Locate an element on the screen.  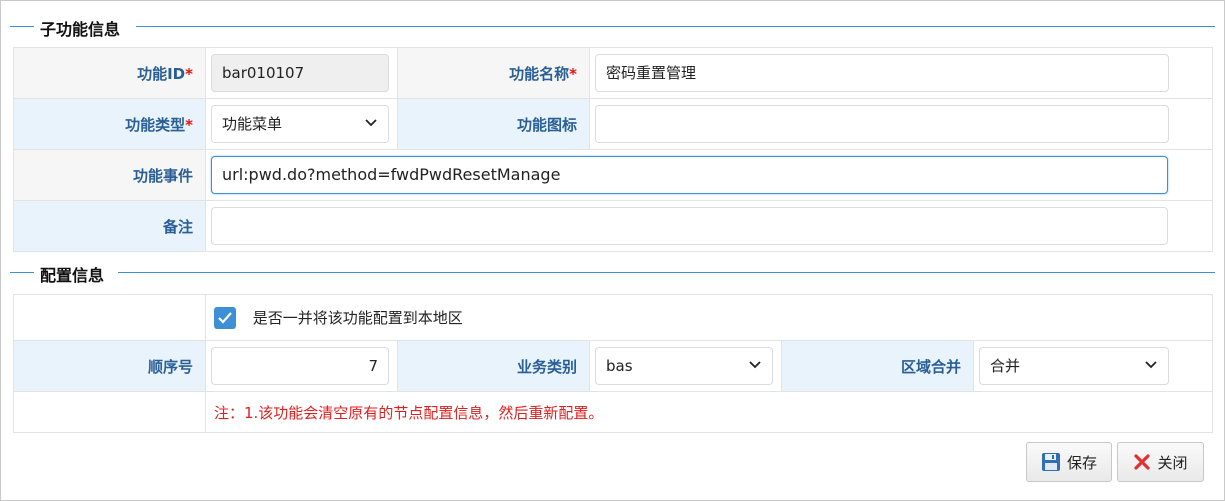
function-event-input: url:pwd.do?method=fwdPwdResetManage is located at coordinates (689, 175).